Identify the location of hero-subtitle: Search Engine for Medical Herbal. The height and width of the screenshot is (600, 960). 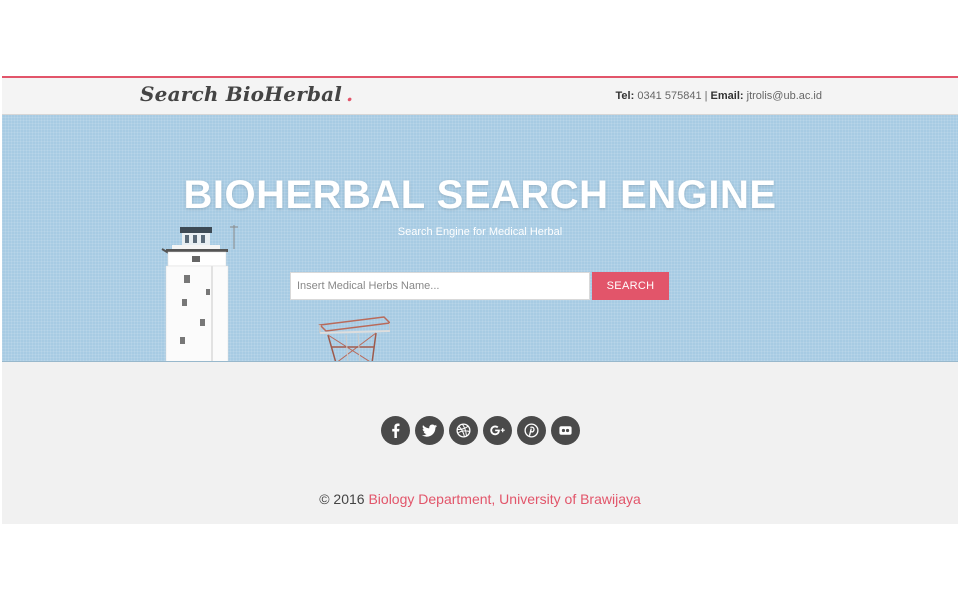
(480, 232).